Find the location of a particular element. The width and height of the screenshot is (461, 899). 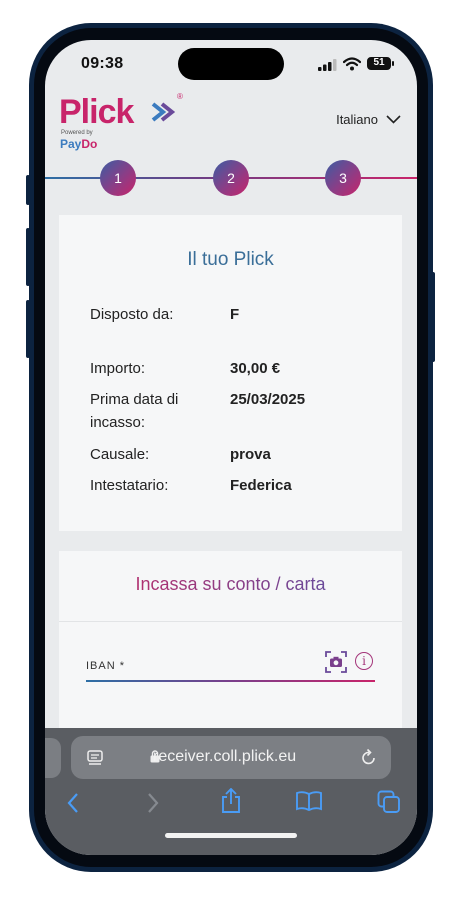

language-selector: Italiano is located at coordinates (368, 119).